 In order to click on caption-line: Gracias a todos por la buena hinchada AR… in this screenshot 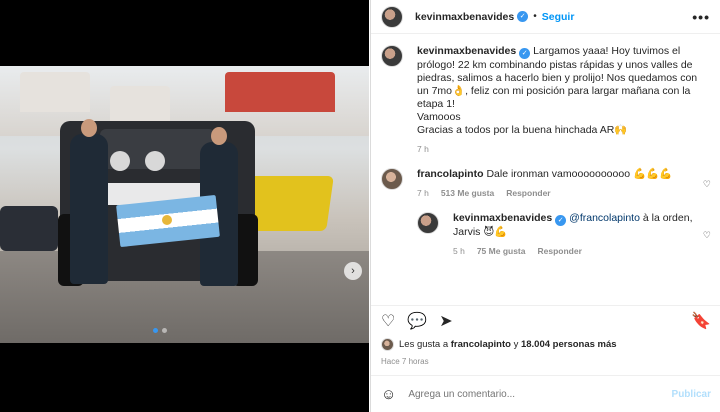, I will do `click(522, 130)`.